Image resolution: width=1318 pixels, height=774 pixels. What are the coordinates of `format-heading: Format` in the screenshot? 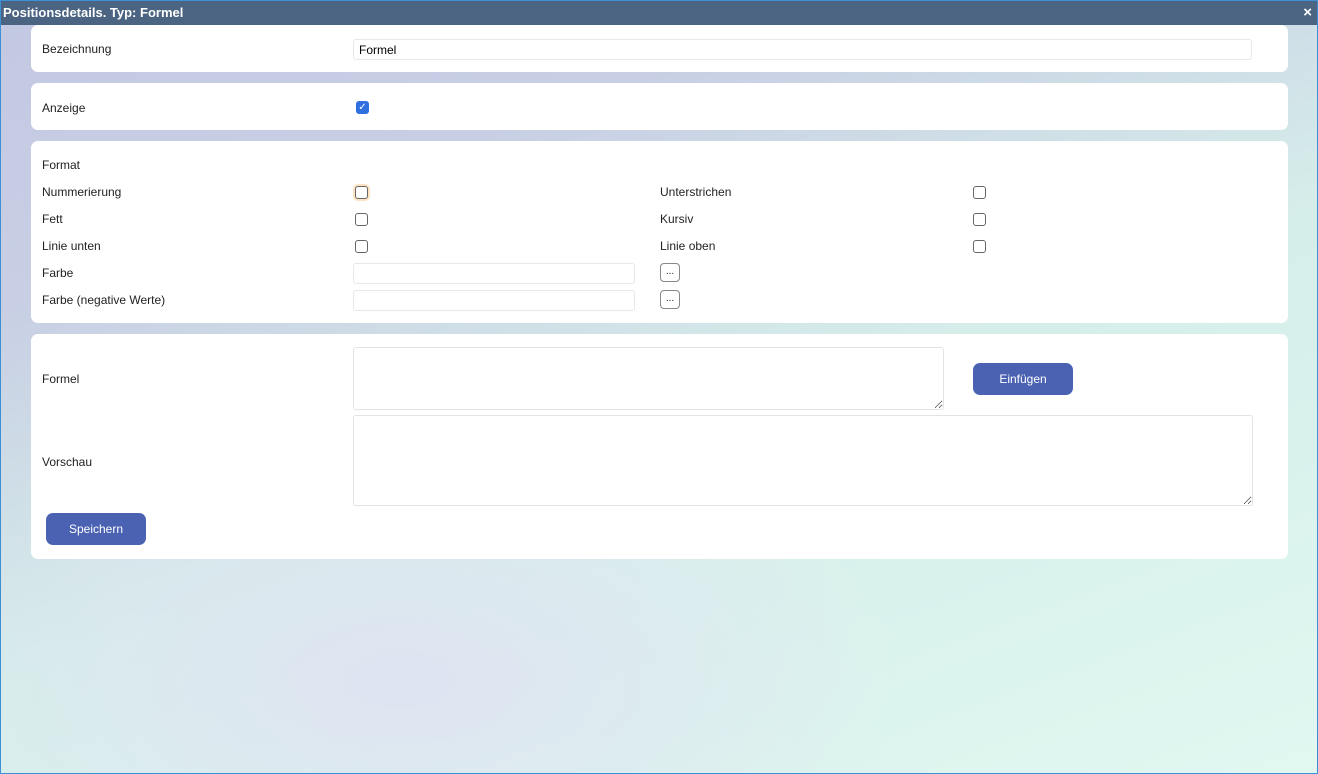 It's located at (61, 165).